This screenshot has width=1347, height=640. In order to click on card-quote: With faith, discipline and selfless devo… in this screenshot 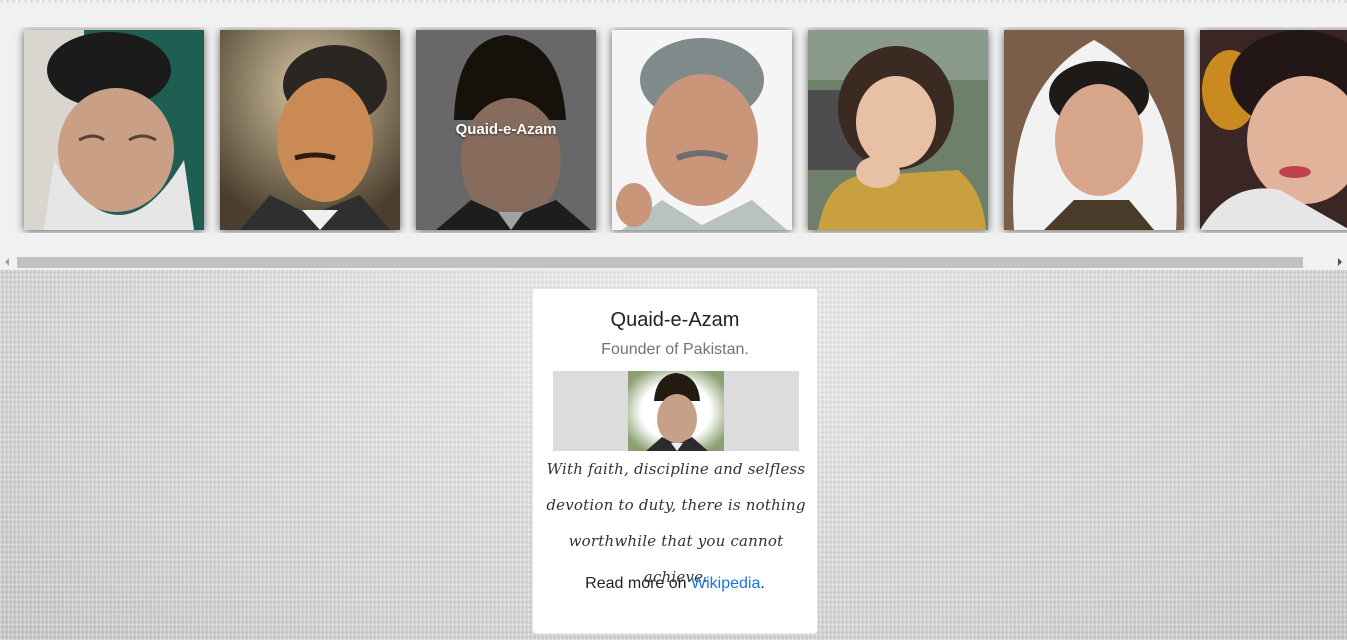, I will do `click(676, 523)`.